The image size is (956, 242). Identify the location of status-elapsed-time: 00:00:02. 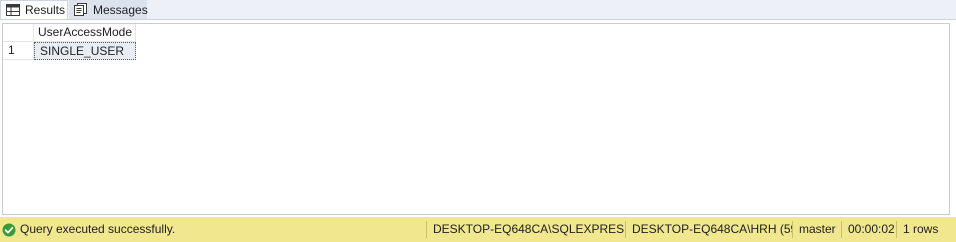
(868, 229).